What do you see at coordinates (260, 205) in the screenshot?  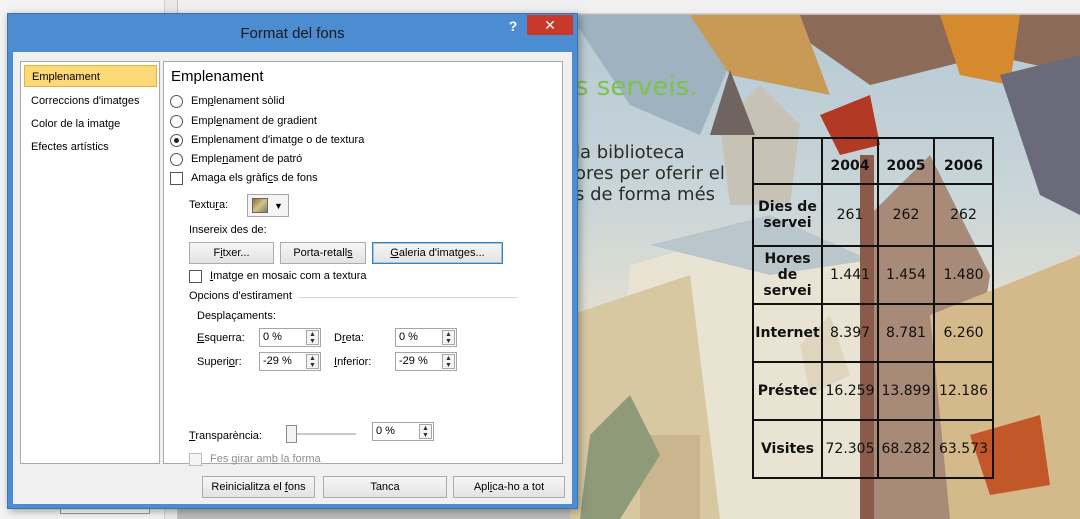 I see `texture-swatch-icon` at bounding box center [260, 205].